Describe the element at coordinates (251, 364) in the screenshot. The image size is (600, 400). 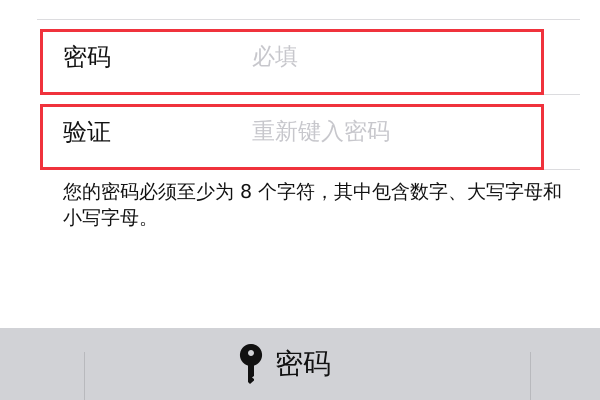
I see `key-icon` at that location.